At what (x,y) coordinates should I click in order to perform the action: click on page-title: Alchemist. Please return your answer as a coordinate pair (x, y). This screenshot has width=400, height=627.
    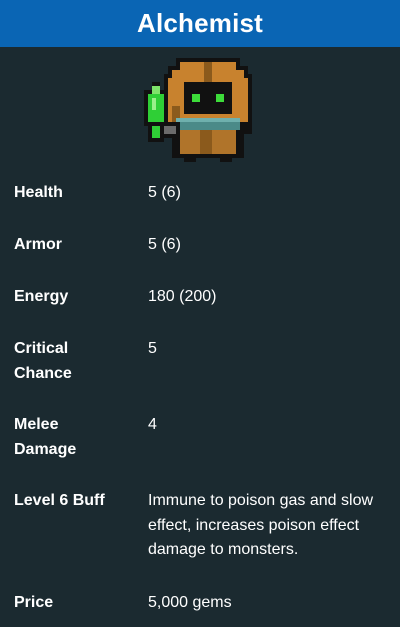
    Looking at the image, I should click on (200, 23).